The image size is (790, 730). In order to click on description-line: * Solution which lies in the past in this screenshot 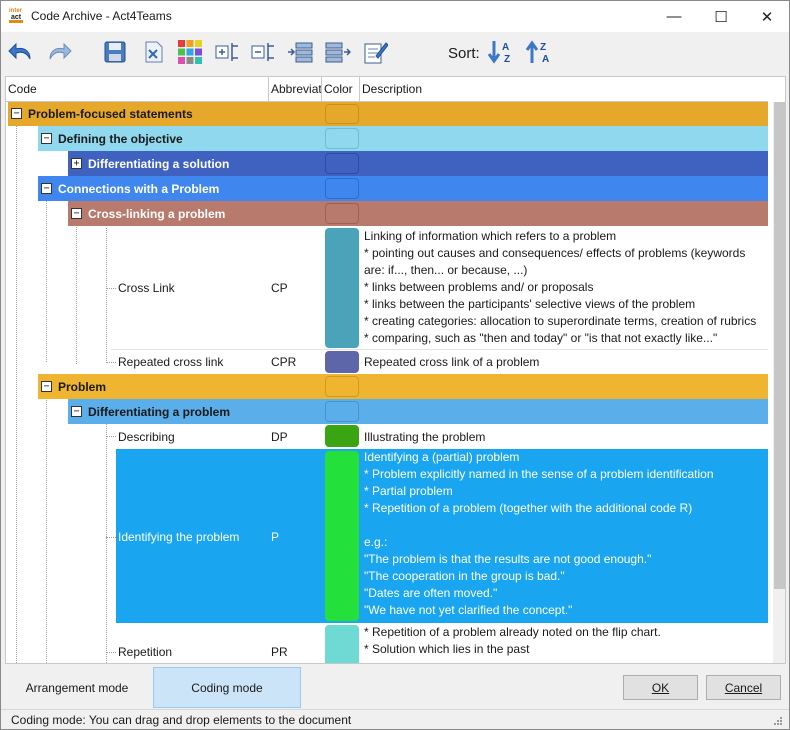, I will do `click(447, 649)`.